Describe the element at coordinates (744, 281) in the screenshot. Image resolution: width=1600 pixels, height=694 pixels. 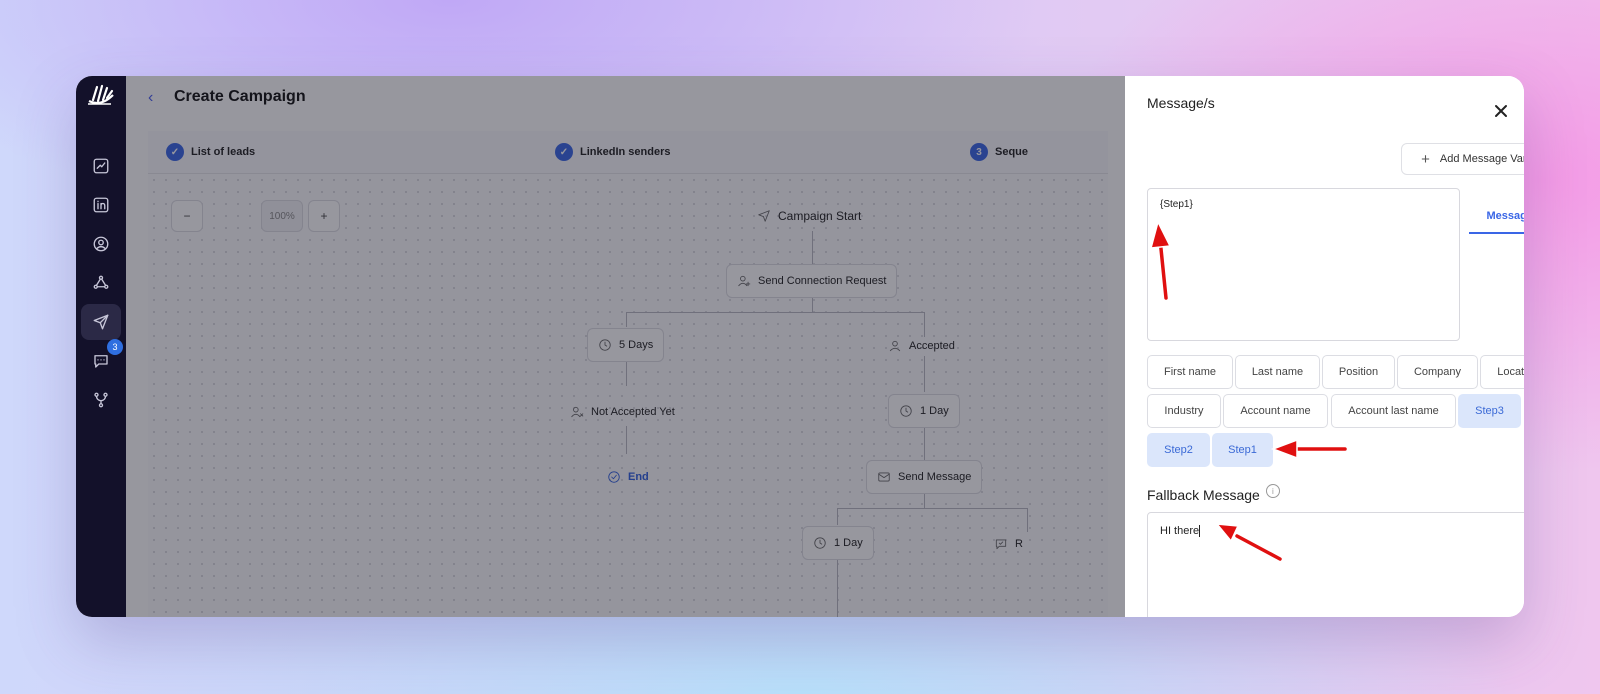
I see `add-user-icon` at that location.